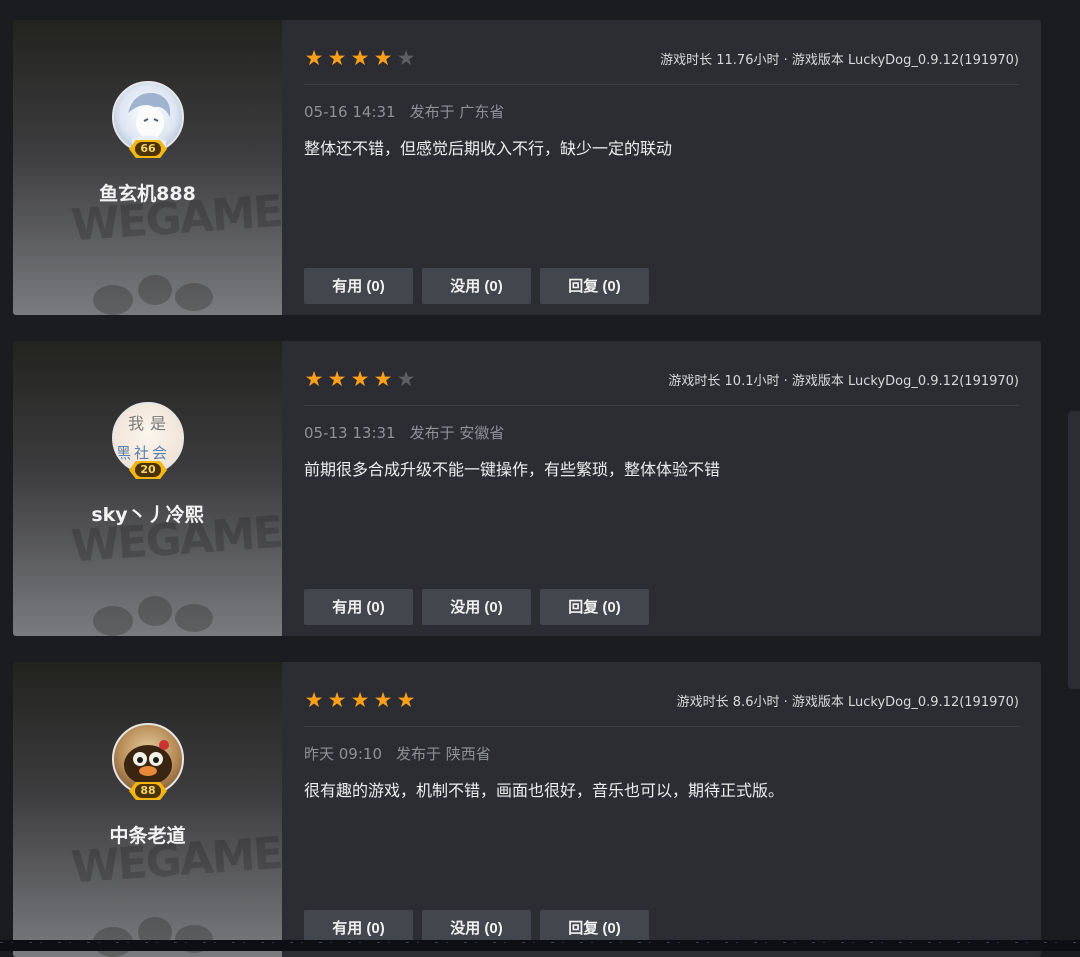  What do you see at coordinates (488, 148) in the screenshot?
I see `review-text: 整体还不错，但感觉后期收入不行，缺少一定的联动` at bounding box center [488, 148].